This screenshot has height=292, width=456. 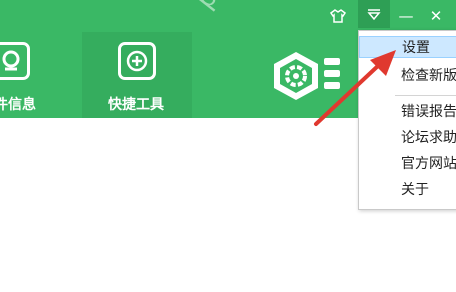 I want to click on menu-item-official-site: 官方网站, so click(x=407, y=164).